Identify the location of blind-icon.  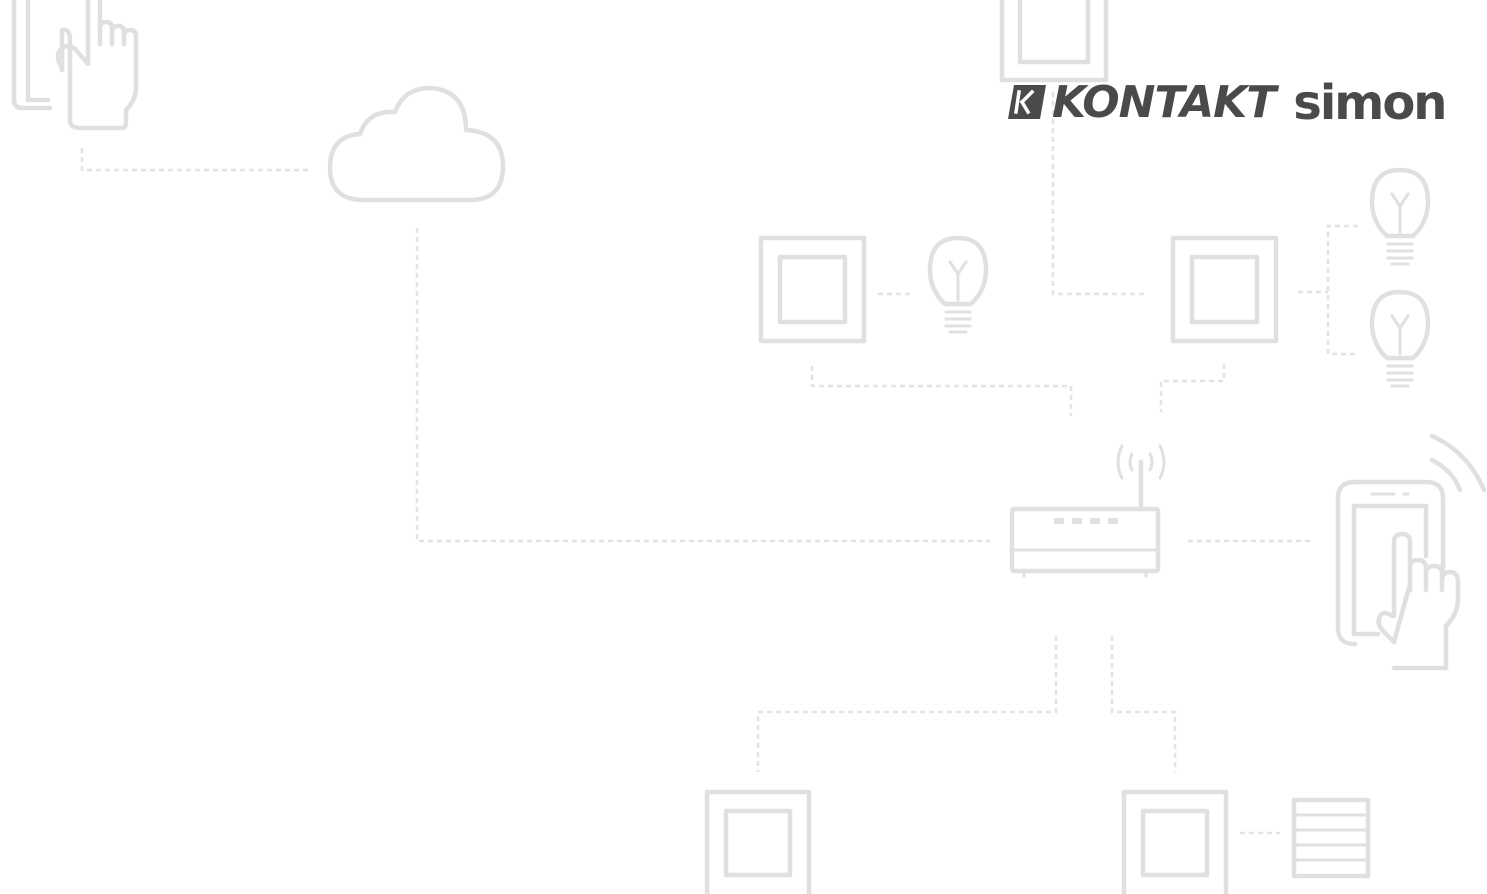
(1331, 838).